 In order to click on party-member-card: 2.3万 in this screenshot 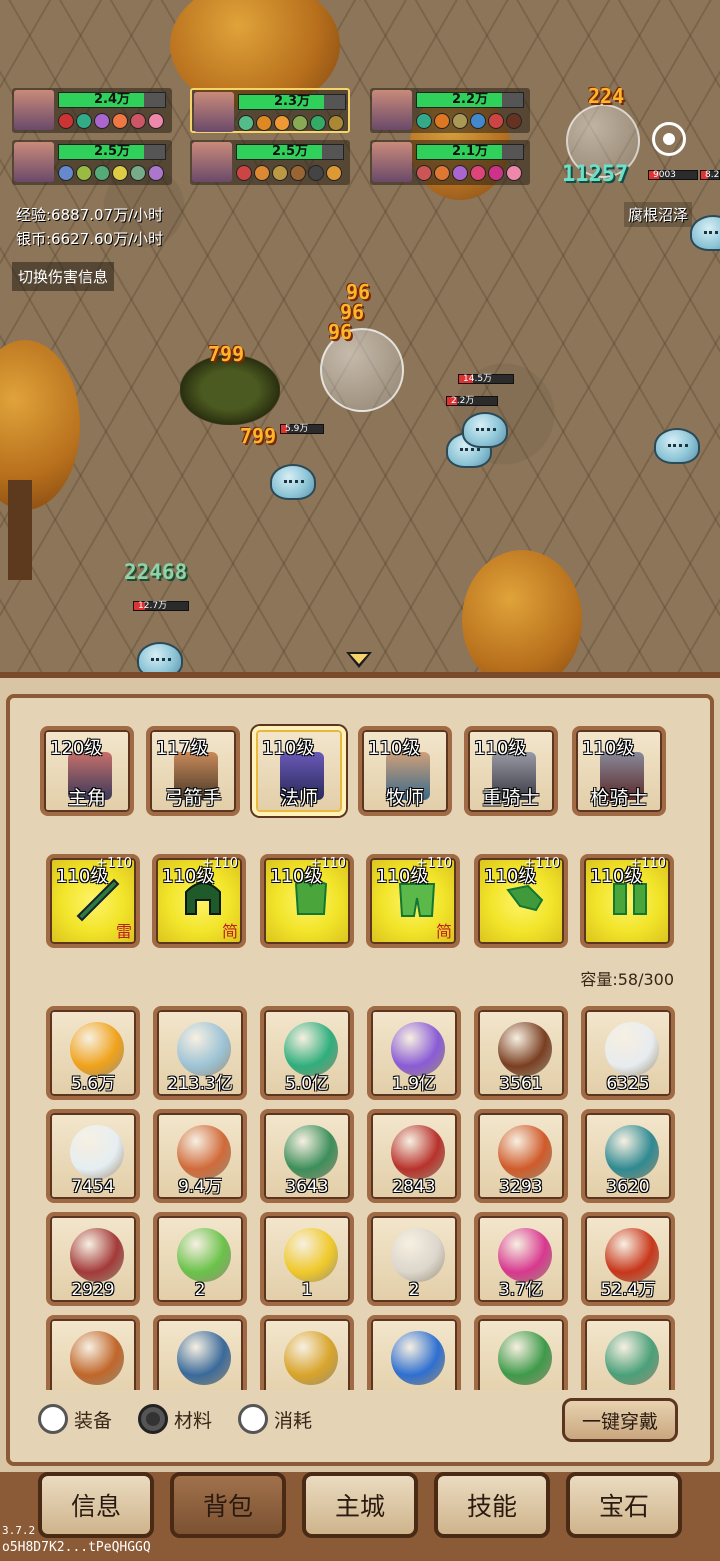, I will do `click(270, 110)`.